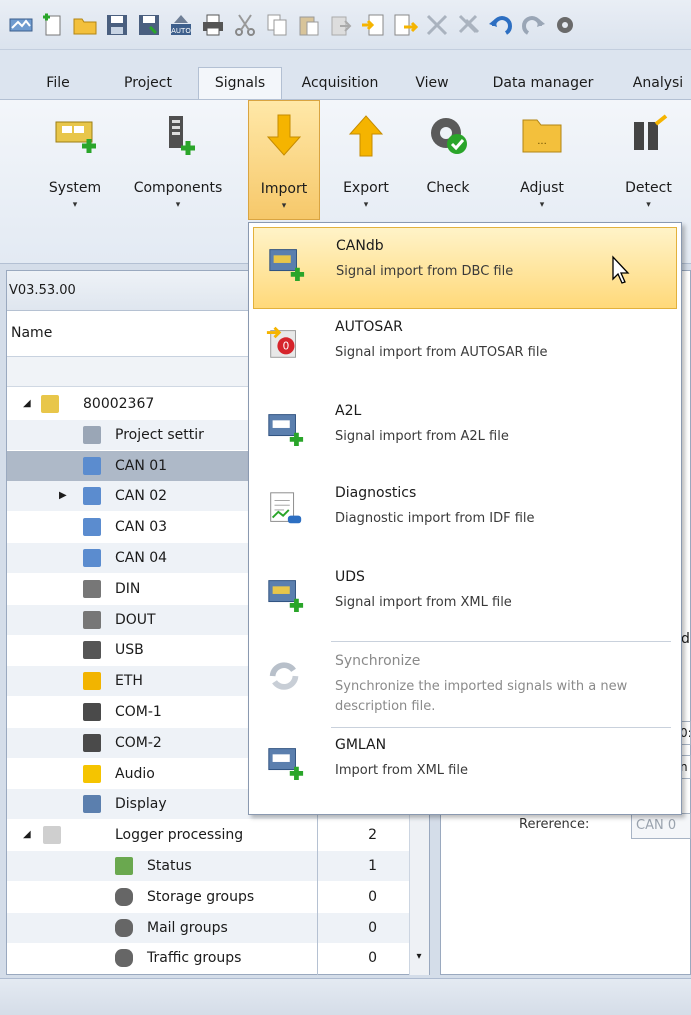 Image resolution: width=691 pixels, height=1015 pixels. What do you see at coordinates (141, 558) in the screenshot?
I see `tree-row-label: CAN 04` at bounding box center [141, 558].